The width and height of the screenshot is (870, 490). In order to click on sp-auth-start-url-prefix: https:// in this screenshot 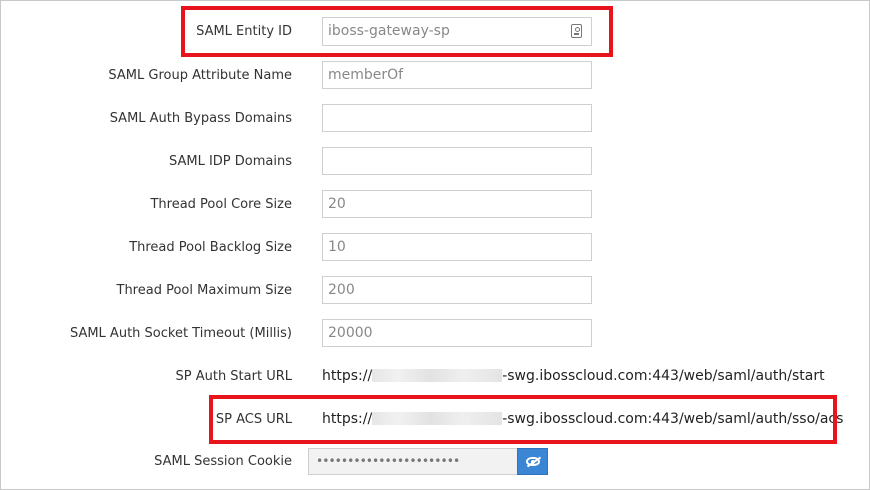, I will do `click(347, 376)`.